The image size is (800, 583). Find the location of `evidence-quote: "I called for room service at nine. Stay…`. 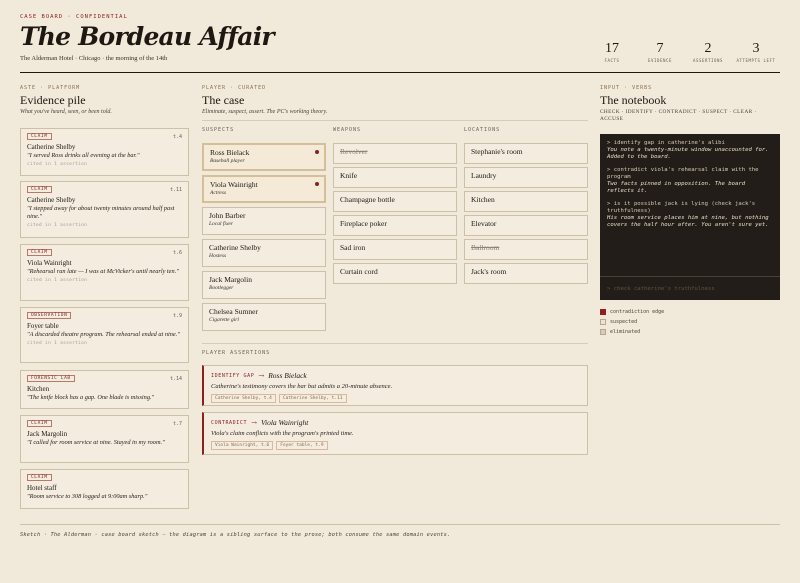

evidence-quote: "I called for room service at nine. Stay… is located at coordinates (96, 442).